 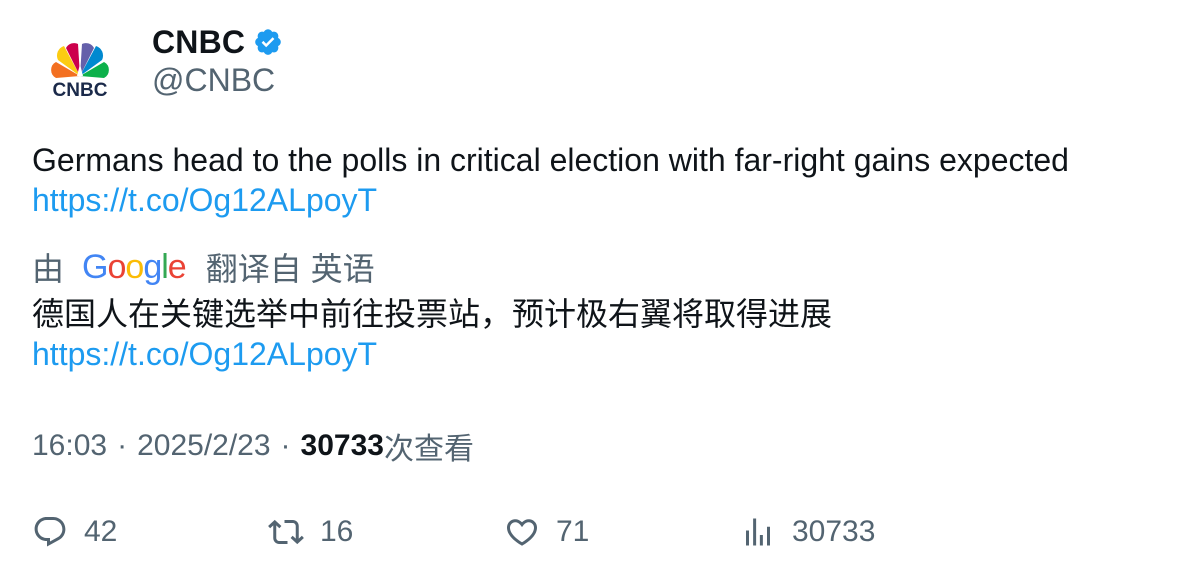 What do you see at coordinates (50, 532) in the screenshot?
I see `reply-icon` at bounding box center [50, 532].